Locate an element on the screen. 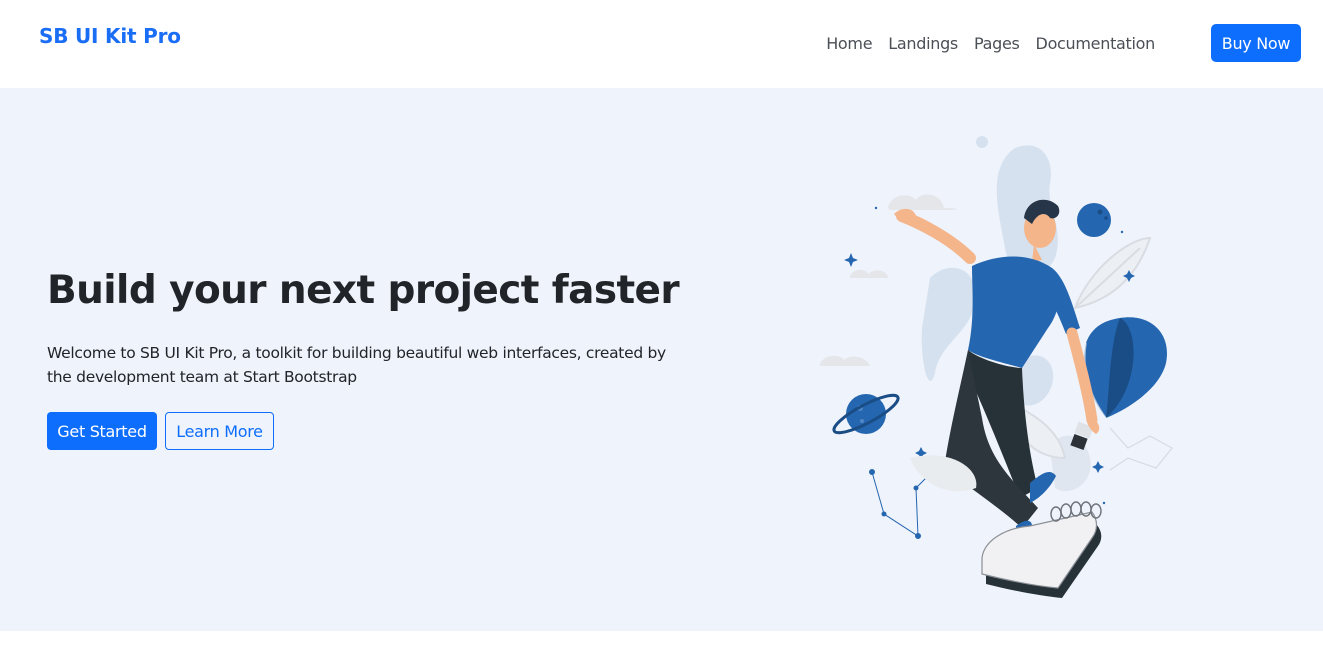 This screenshot has height=663, width=1323. nav-links: Home Landings Pages Documentation is located at coordinates (990, 44).